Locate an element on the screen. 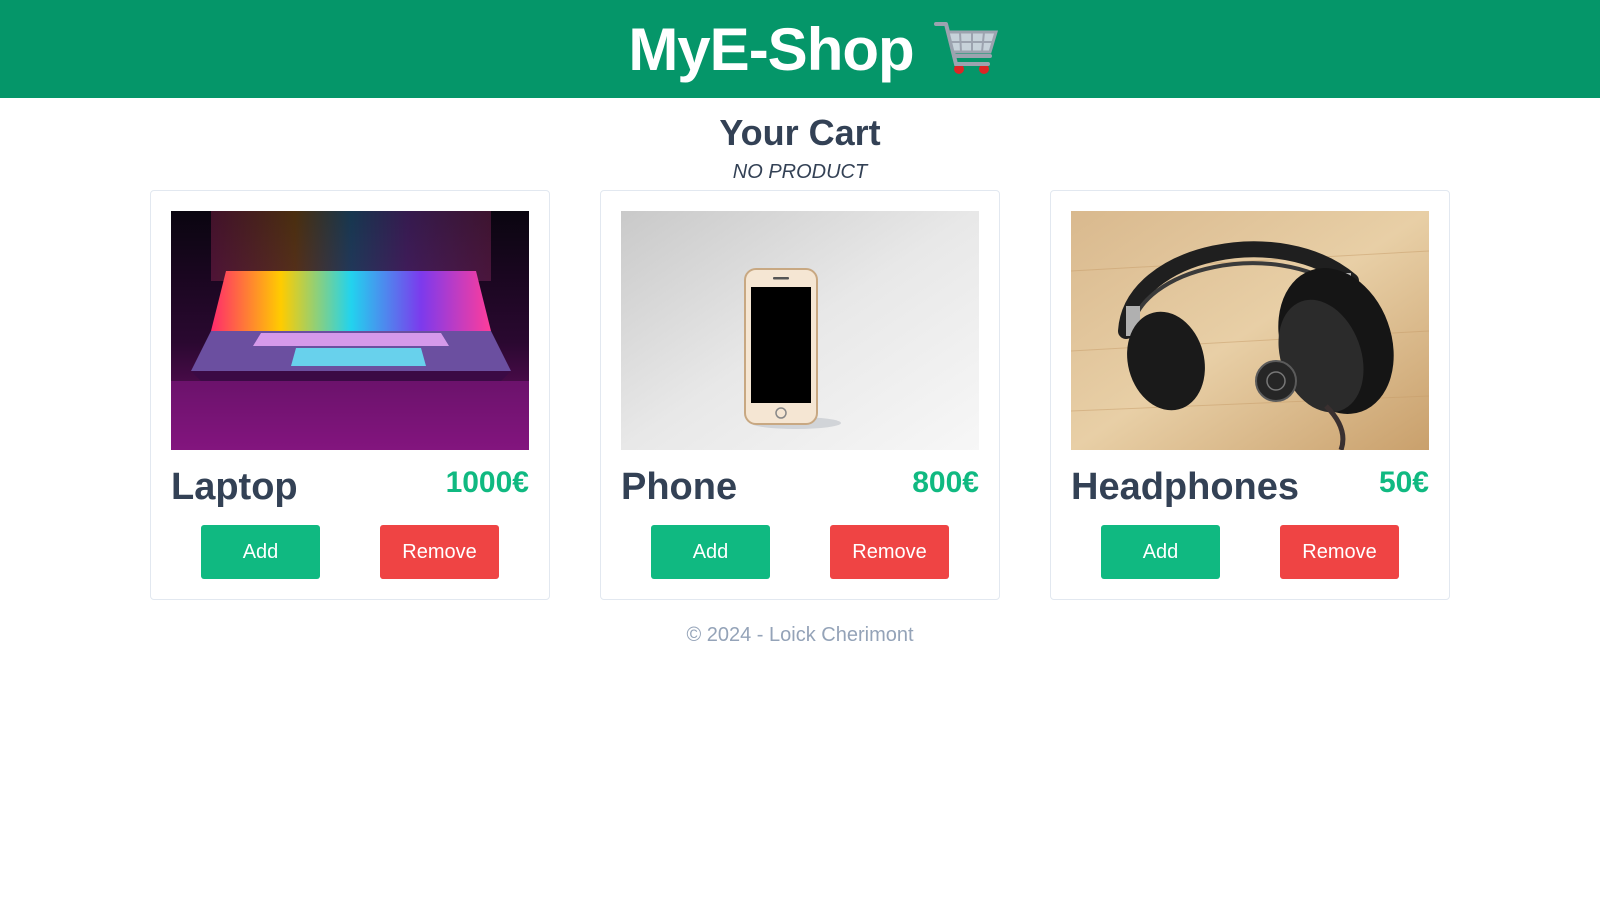 Image resolution: width=1600 pixels, height=900 pixels. product-name: Laptop is located at coordinates (234, 487).